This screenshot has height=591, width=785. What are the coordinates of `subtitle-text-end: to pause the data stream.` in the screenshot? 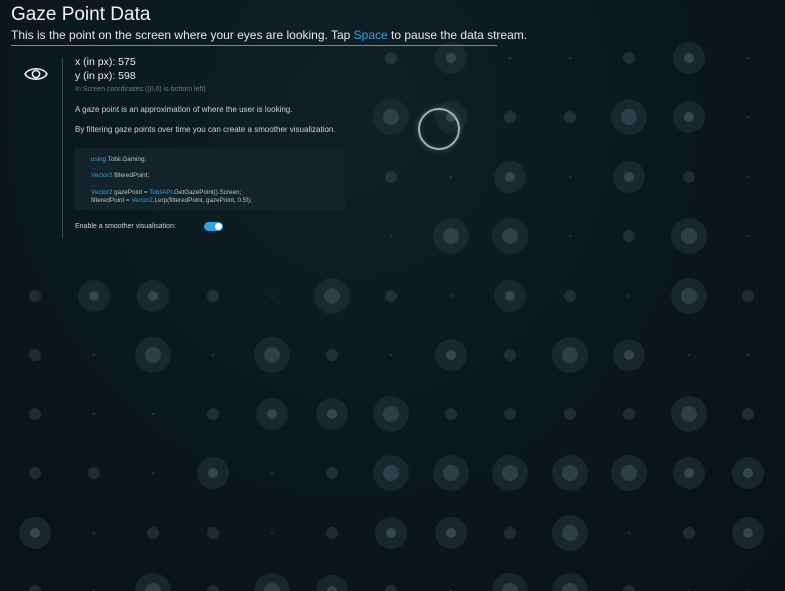 It's located at (457, 35).